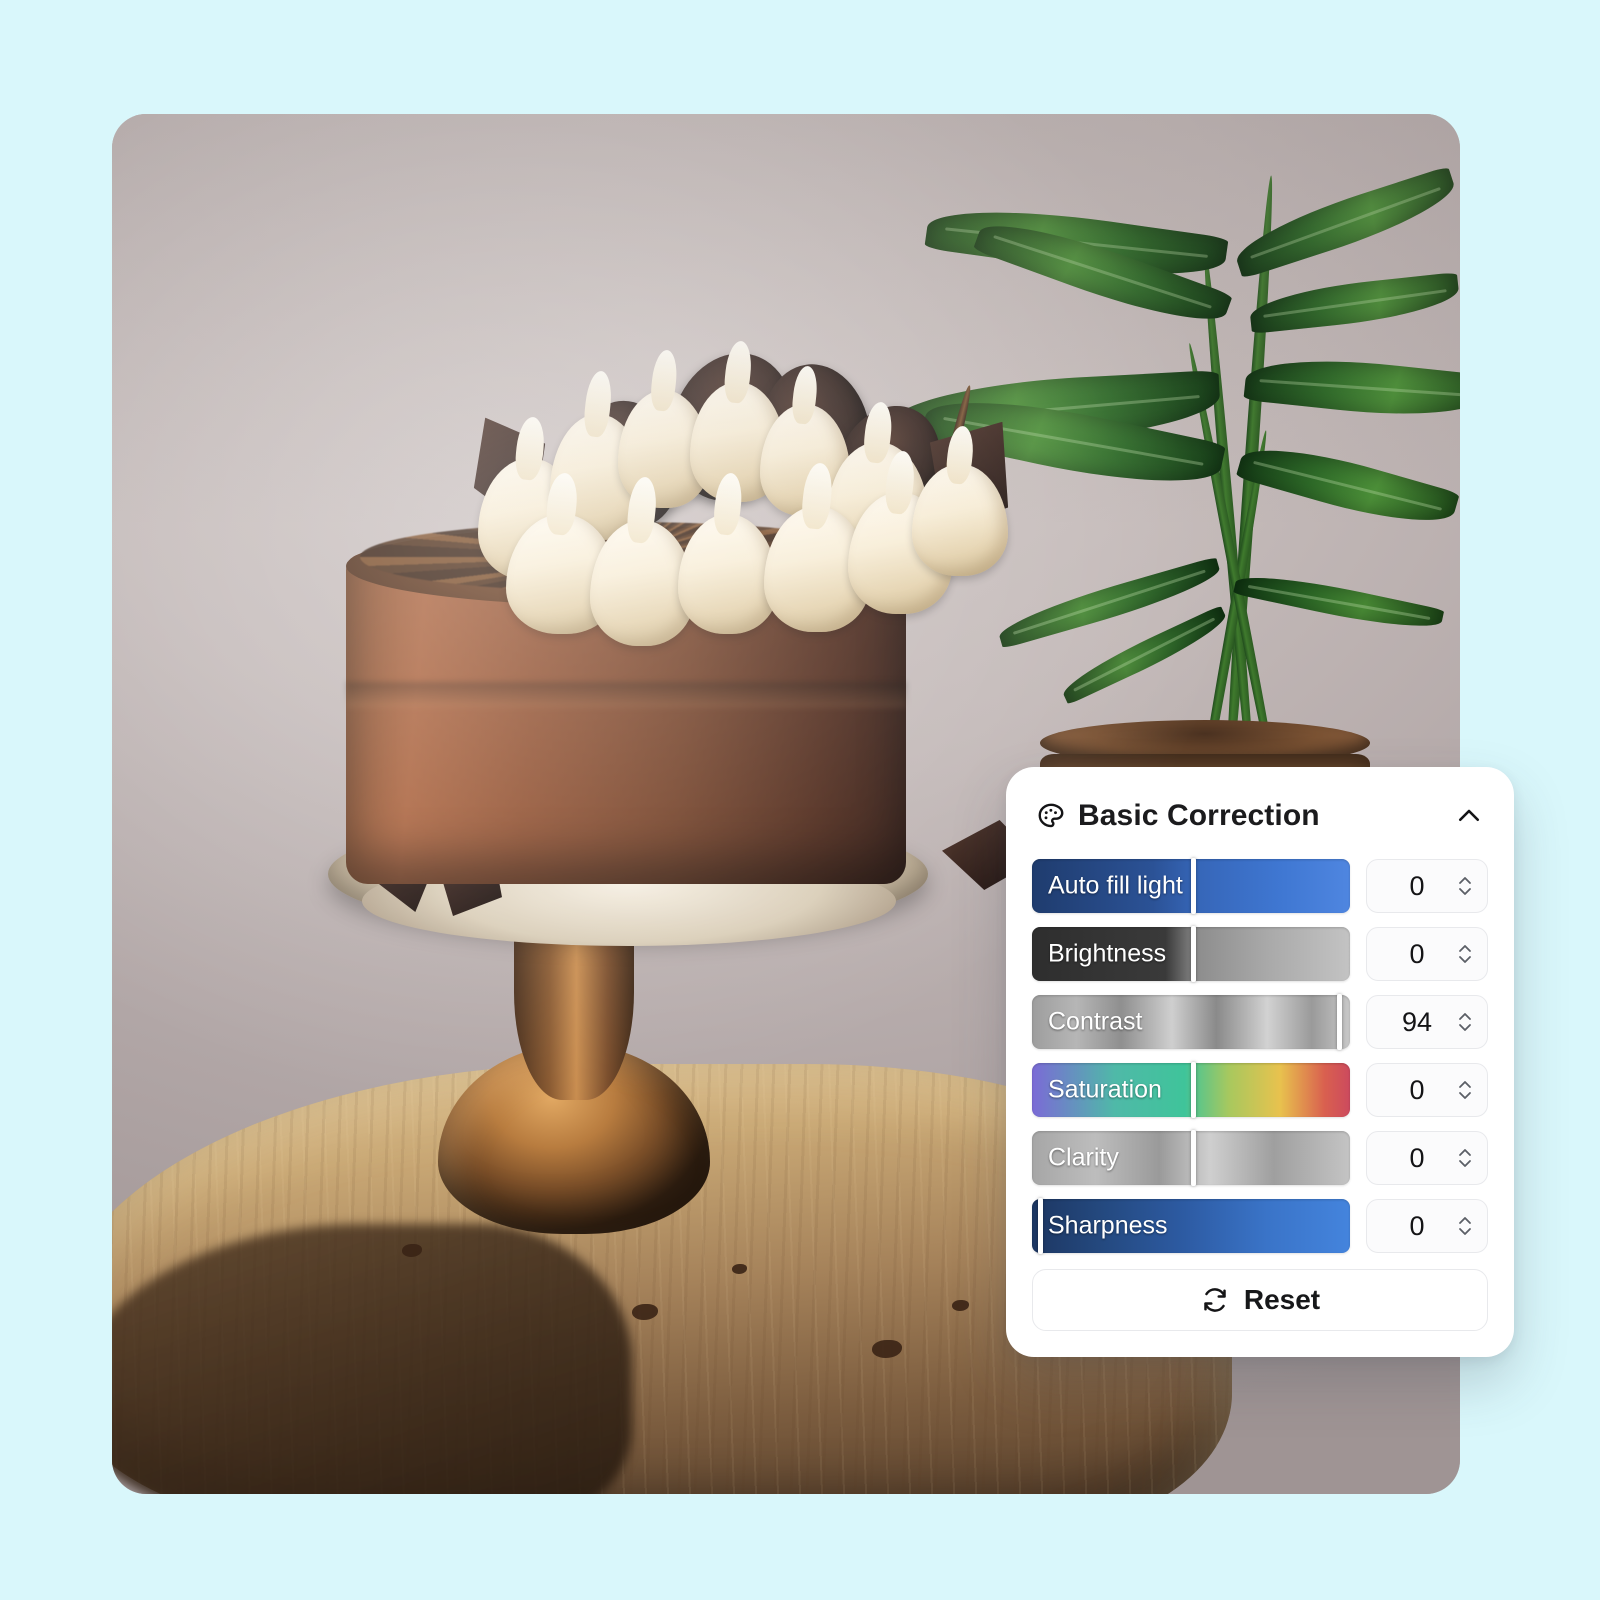 Image resolution: width=1600 pixels, height=1600 pixels. I want to click on slider-row: Brightness 0, so click(1260, 954).